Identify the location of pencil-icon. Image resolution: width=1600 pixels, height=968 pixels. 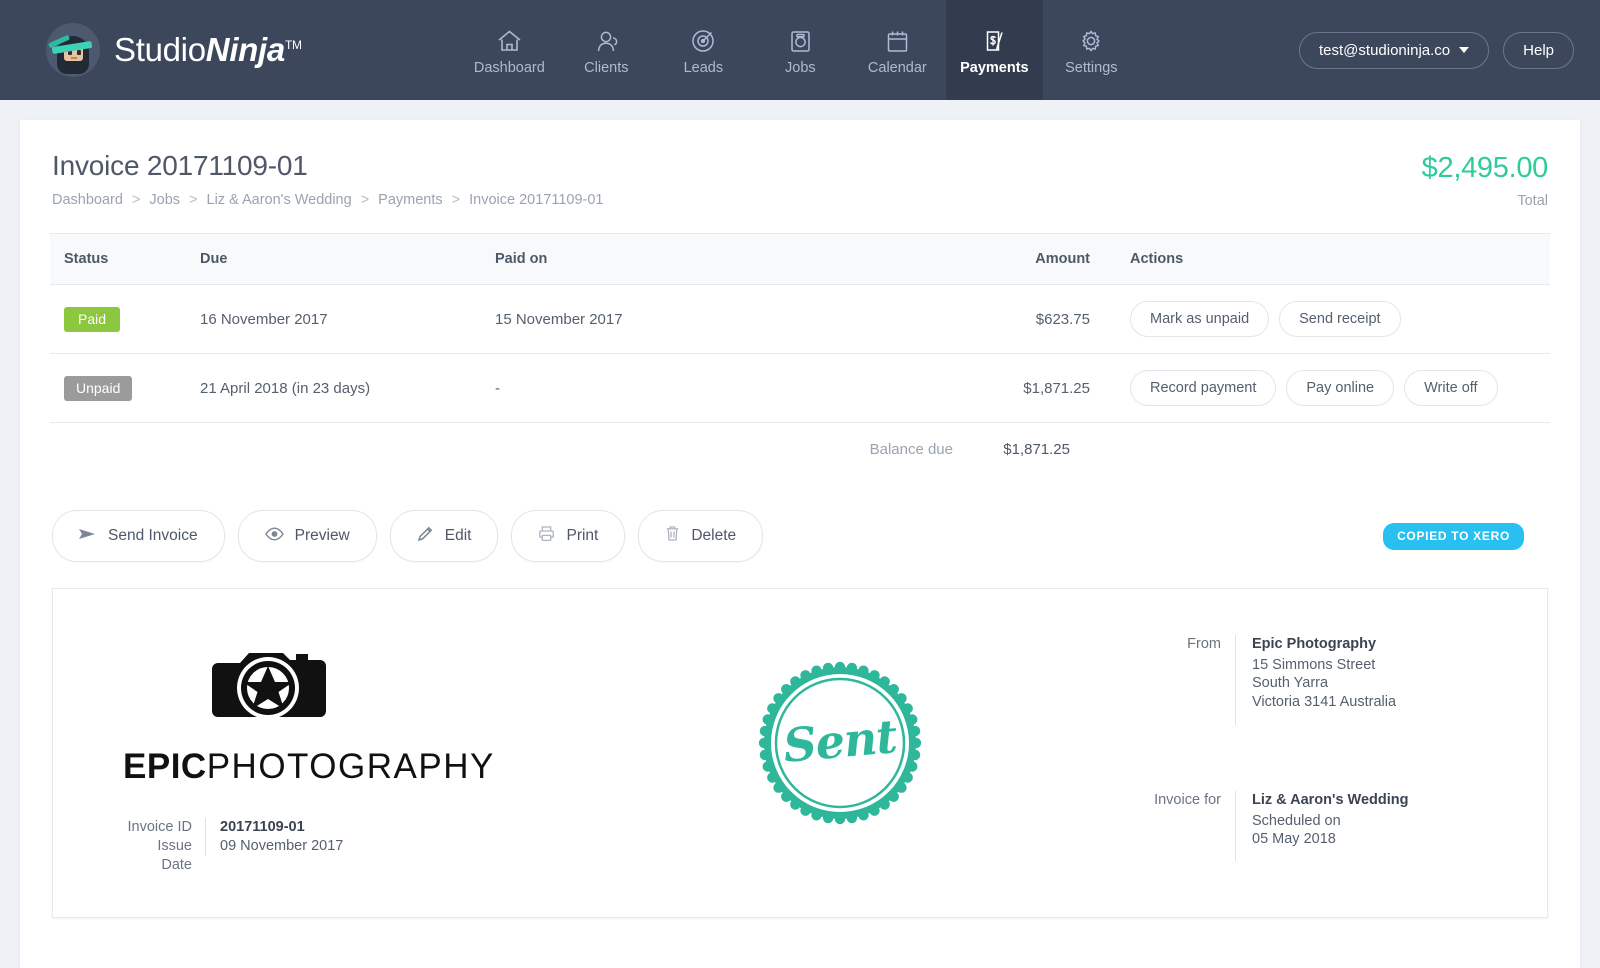
(425, 536).